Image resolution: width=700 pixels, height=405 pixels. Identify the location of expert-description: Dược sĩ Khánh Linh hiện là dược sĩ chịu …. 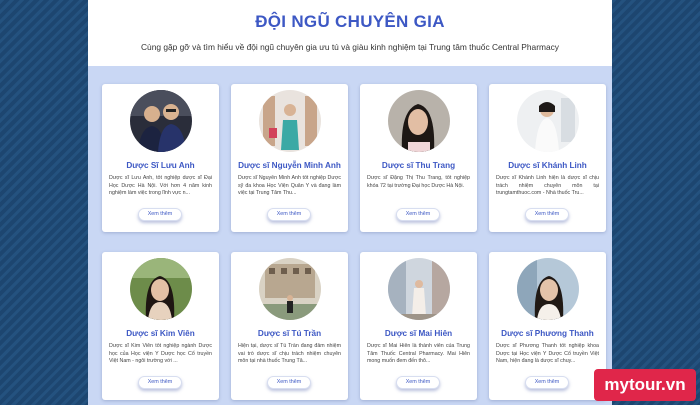
(547, 186).